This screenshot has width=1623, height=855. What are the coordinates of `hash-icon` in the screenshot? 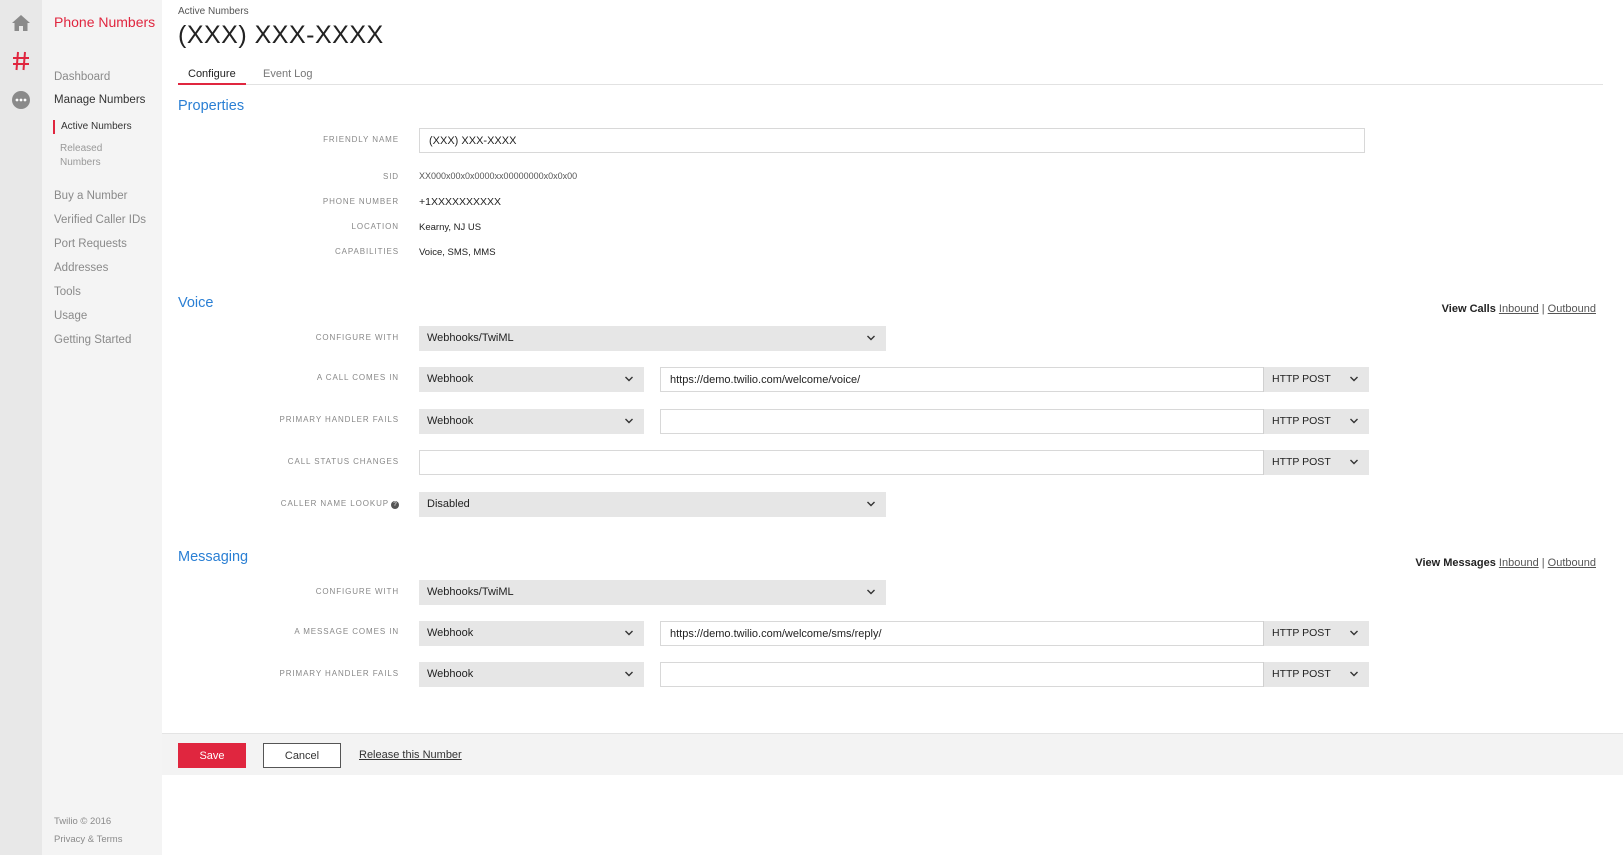 It's located at (21, 61).